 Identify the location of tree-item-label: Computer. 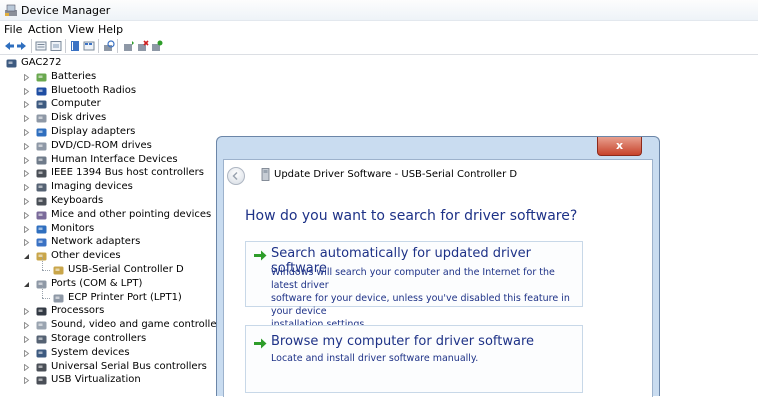
(76, 104).